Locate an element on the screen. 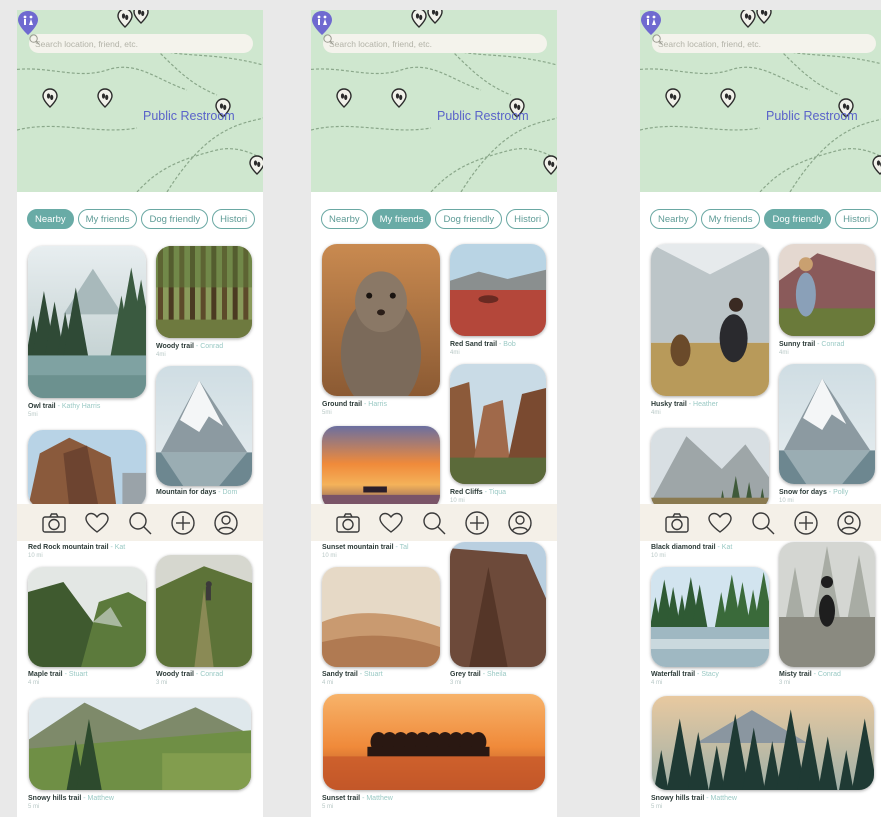 The height and width of the screenshot is (817, 881). trail-caption: Sunset mountain trail - Tal 10 mi is located at coordinates (365, 552).